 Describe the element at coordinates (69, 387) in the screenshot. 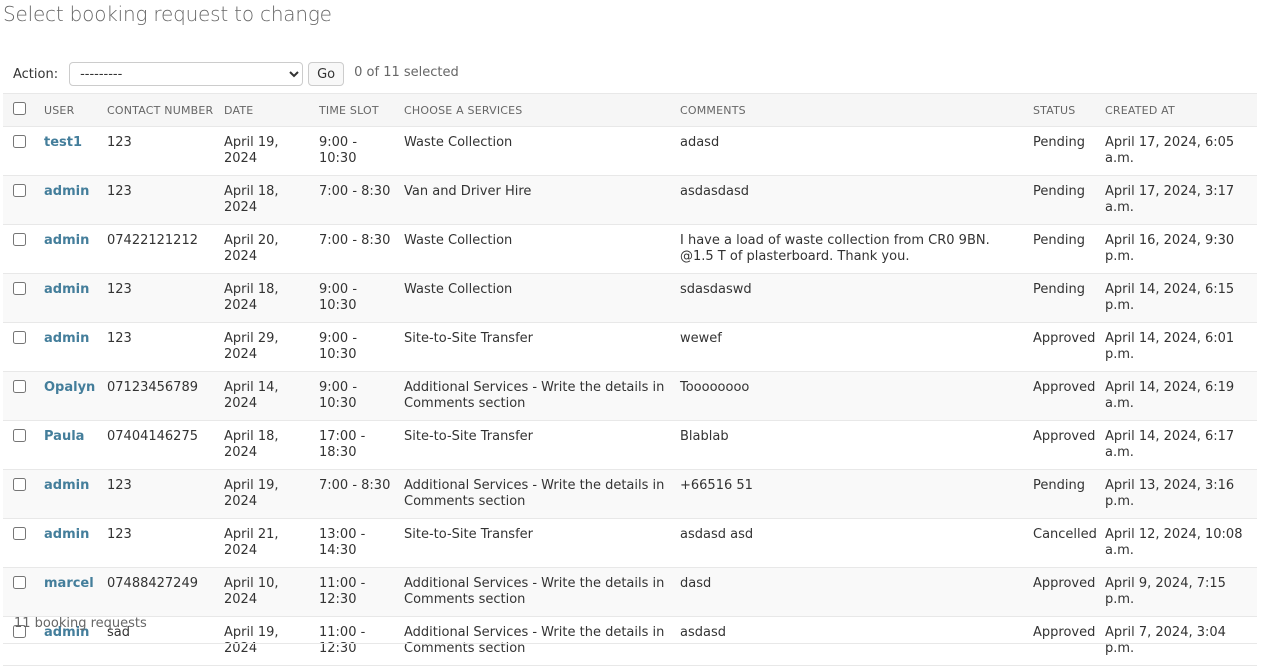

I see `user-link: Opalyn` at that location.